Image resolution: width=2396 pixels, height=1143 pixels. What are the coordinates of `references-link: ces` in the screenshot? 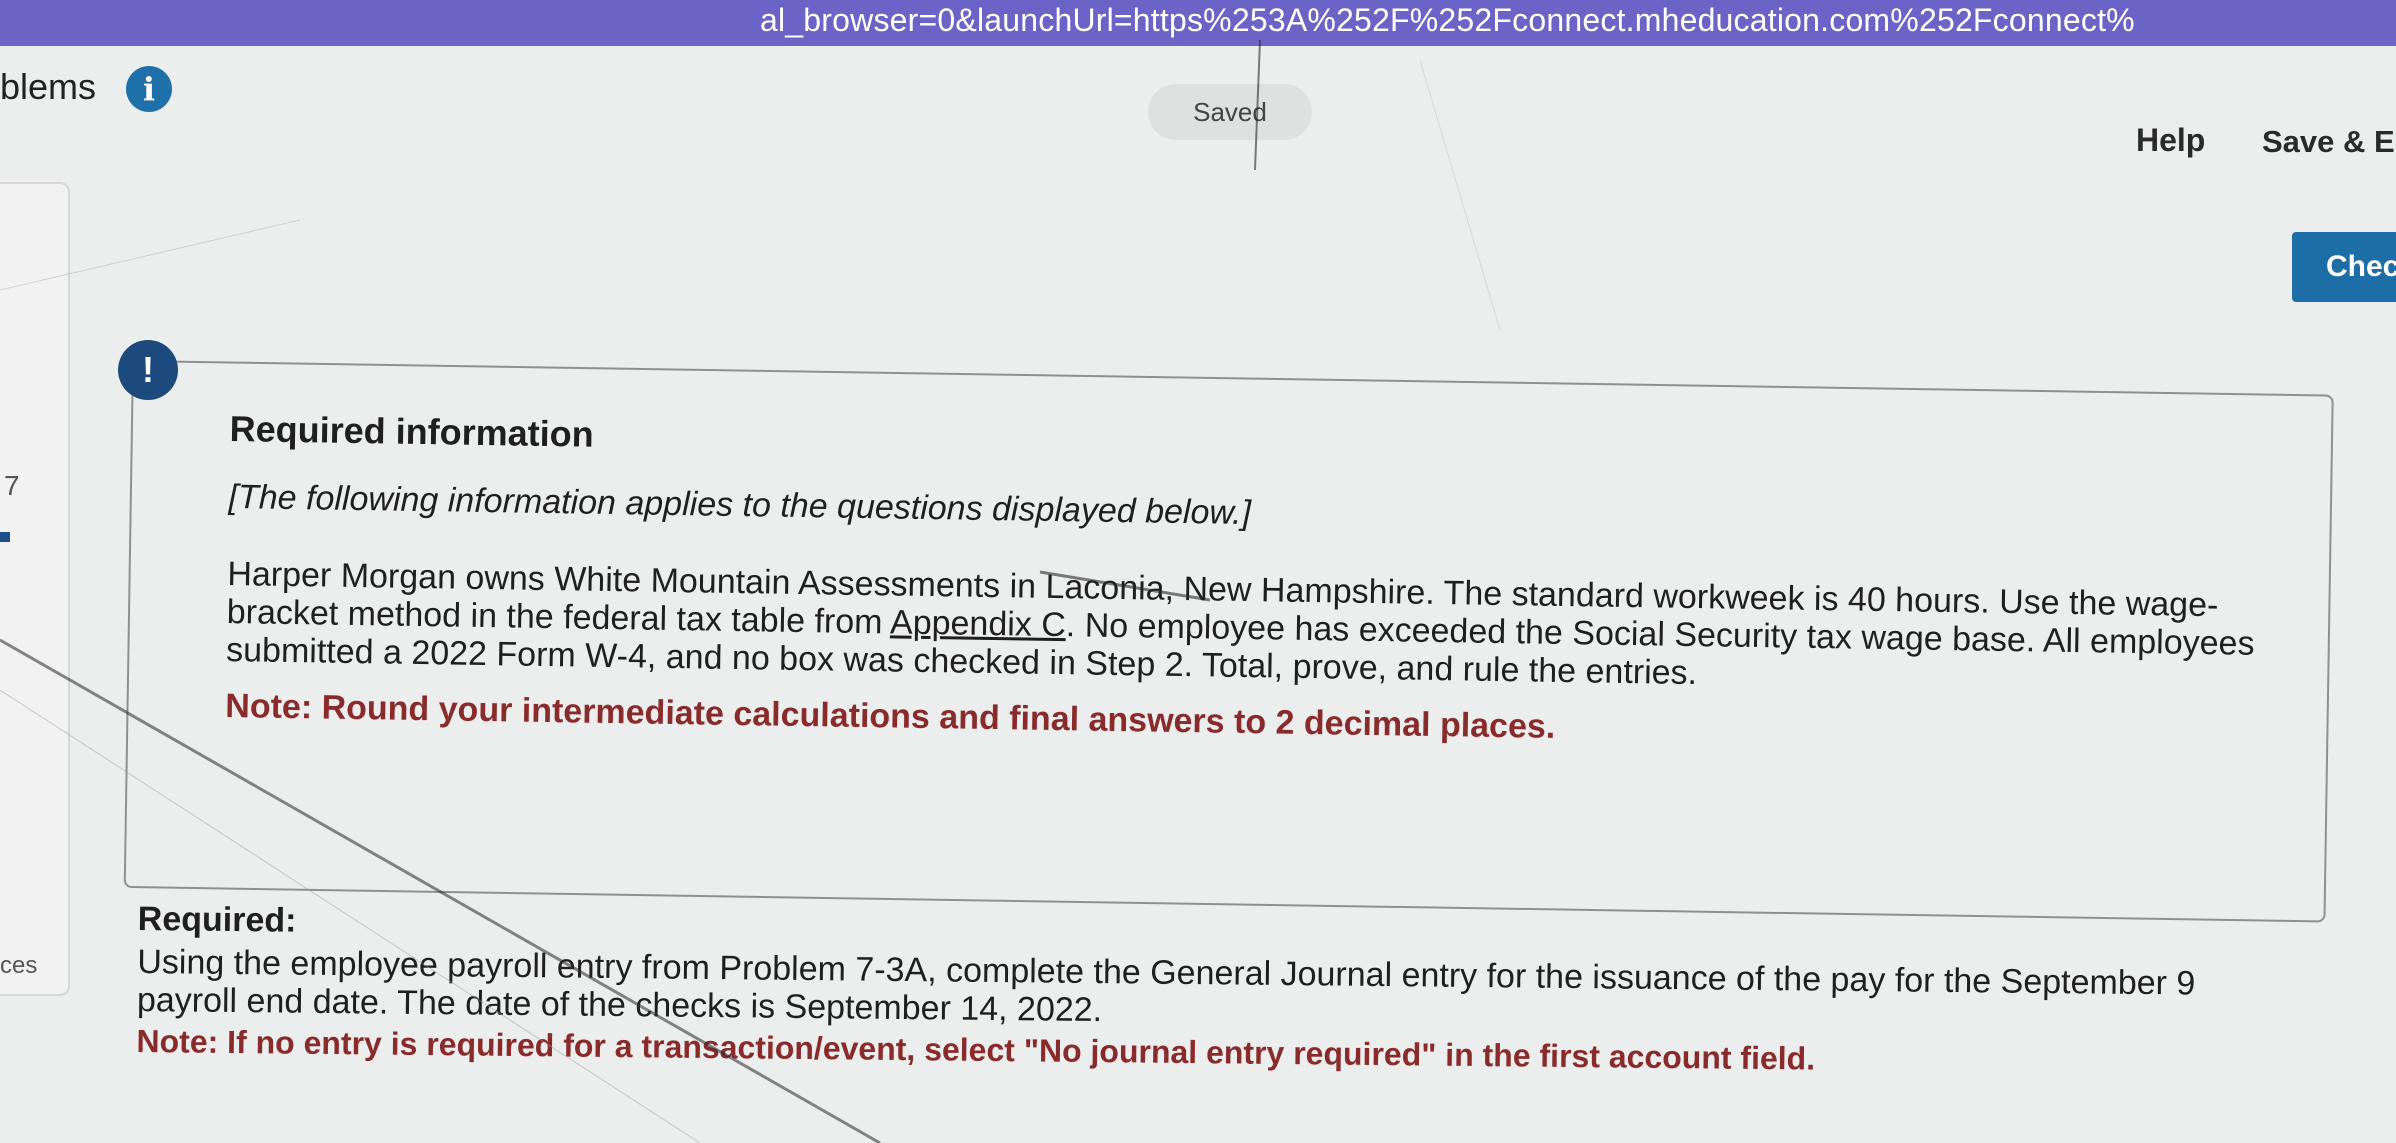 It's located at (18, 966).